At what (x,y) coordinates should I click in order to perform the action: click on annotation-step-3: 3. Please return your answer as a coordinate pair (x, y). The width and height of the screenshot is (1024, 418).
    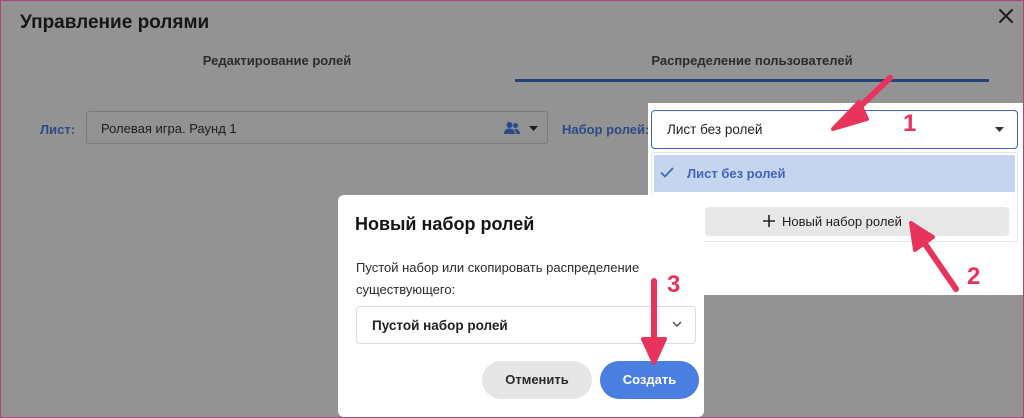
    Looking at the image, I should click on (674, 284).